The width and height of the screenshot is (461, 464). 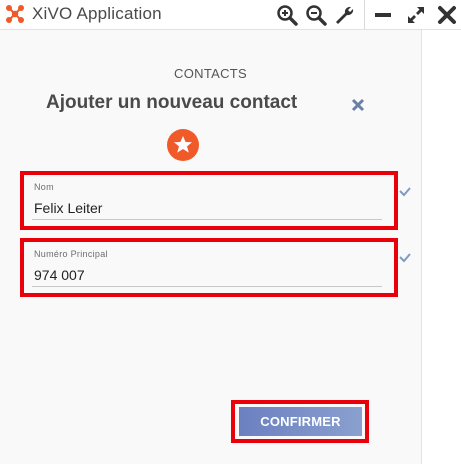 I want to click on name-field-group: Nom, so click(x=209, y=200).